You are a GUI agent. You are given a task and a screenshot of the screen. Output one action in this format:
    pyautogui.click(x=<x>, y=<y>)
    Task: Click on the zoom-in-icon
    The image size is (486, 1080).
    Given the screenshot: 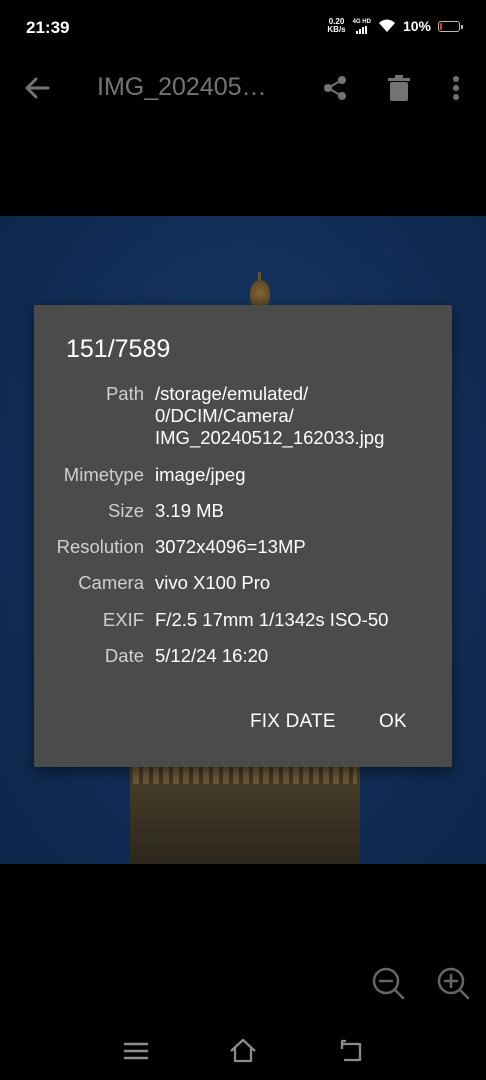 What is the action you would take?
    pyautogui.click(x=453, y=983)
    